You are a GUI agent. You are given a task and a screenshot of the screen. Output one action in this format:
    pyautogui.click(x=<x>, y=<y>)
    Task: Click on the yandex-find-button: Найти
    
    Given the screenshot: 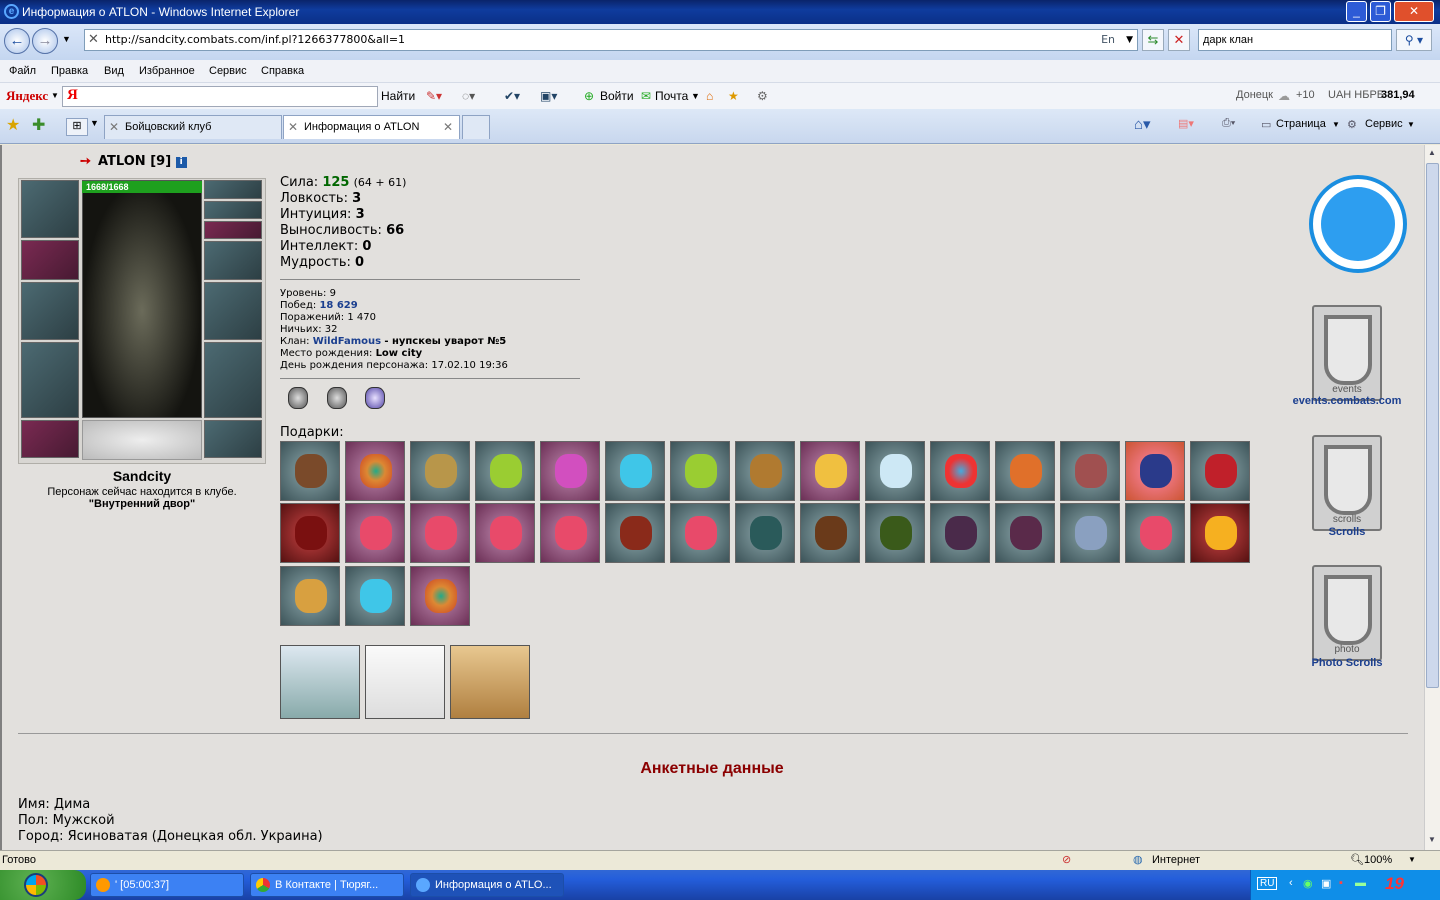 What is the action you would take?
    pyautogui.click(x=398, y=96)
    